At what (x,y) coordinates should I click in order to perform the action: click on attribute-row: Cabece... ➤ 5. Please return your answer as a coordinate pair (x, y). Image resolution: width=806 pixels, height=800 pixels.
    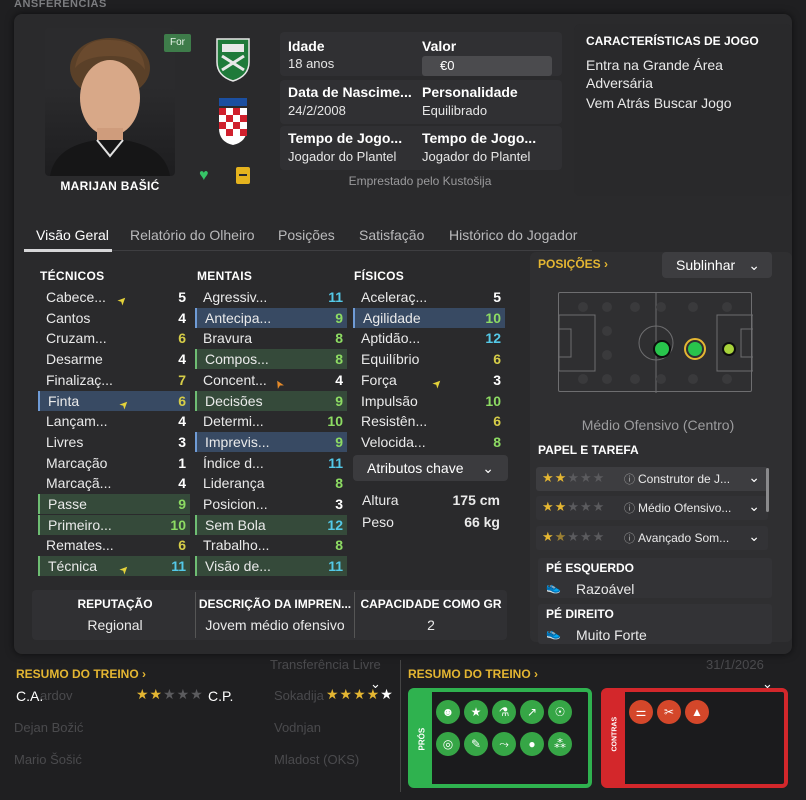
    Looking at the image, I should click on (114, 298).